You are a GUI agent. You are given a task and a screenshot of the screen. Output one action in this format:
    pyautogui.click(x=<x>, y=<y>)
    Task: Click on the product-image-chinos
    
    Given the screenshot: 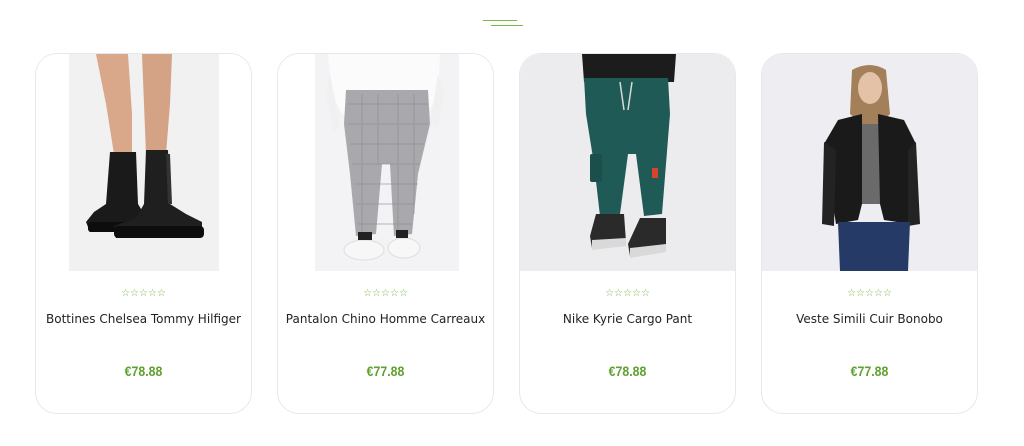 What is the action you would take?
    pyautogui.click(x=385, y=162)
    